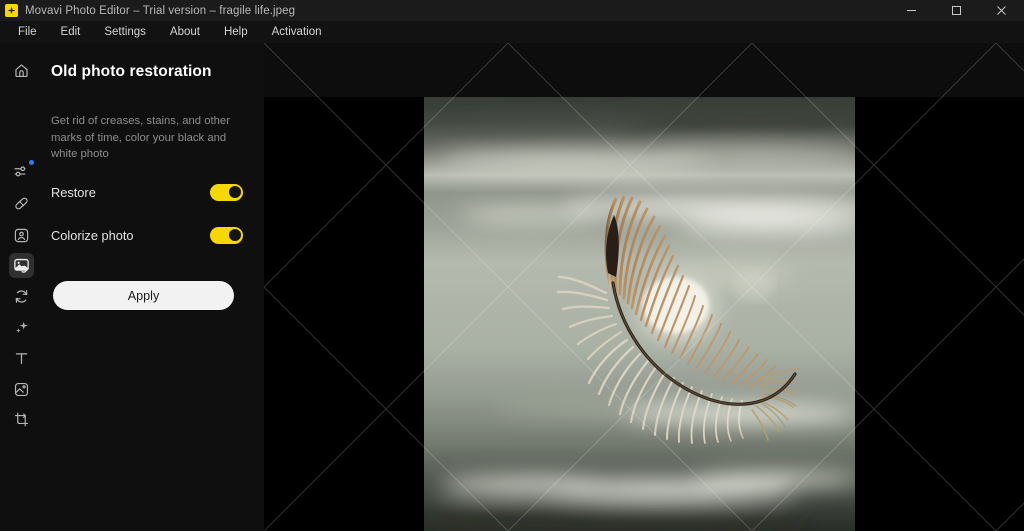 This screenshot has width=1024, height=531. What do you see at coordinates (512, 32) in the screenshot?
I see `menu-bar: File Edit Settings About Help Activation` at bounding box center [512, 32].